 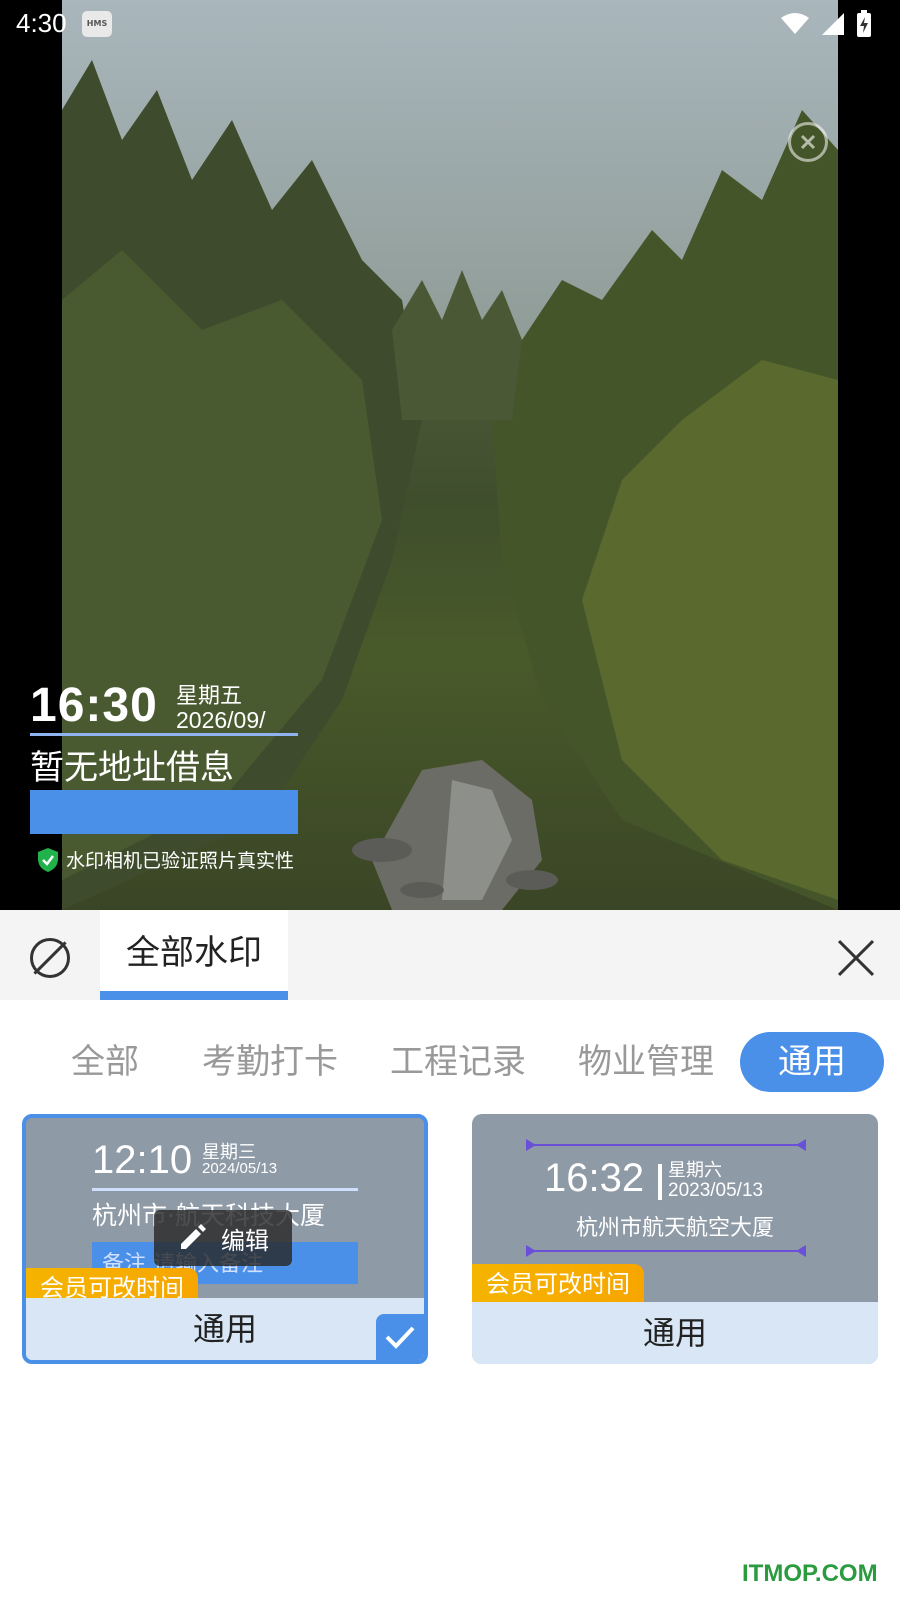 What do you see at coordinates (48, 859) in the screenshot?
I see `shield-check-icon` at bounding box center [48, 859].